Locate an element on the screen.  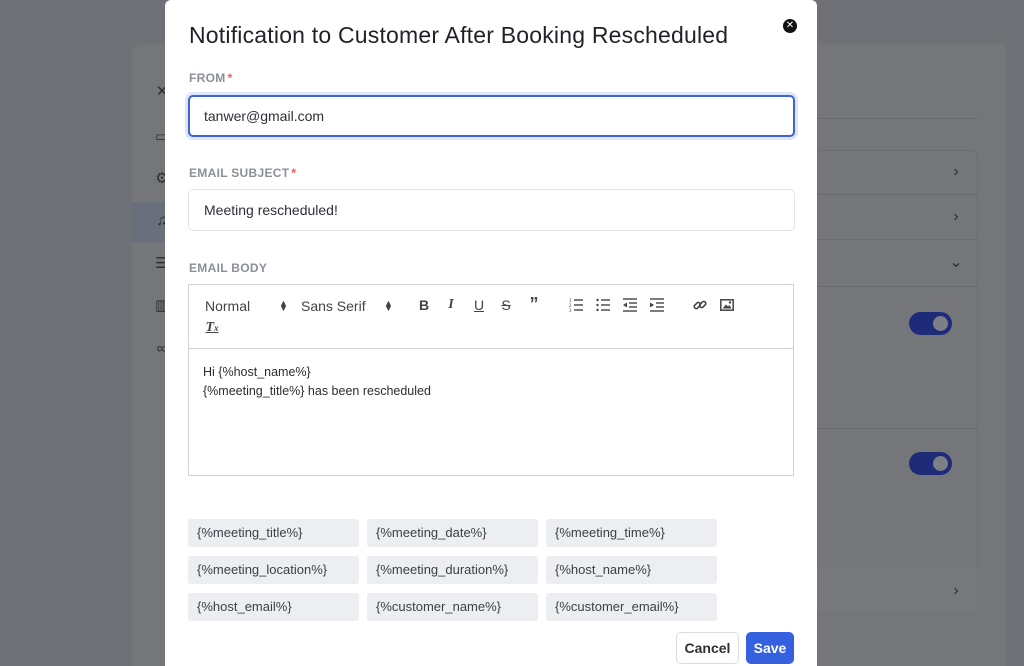
email-subject-input is located at coordinates (491, 210).